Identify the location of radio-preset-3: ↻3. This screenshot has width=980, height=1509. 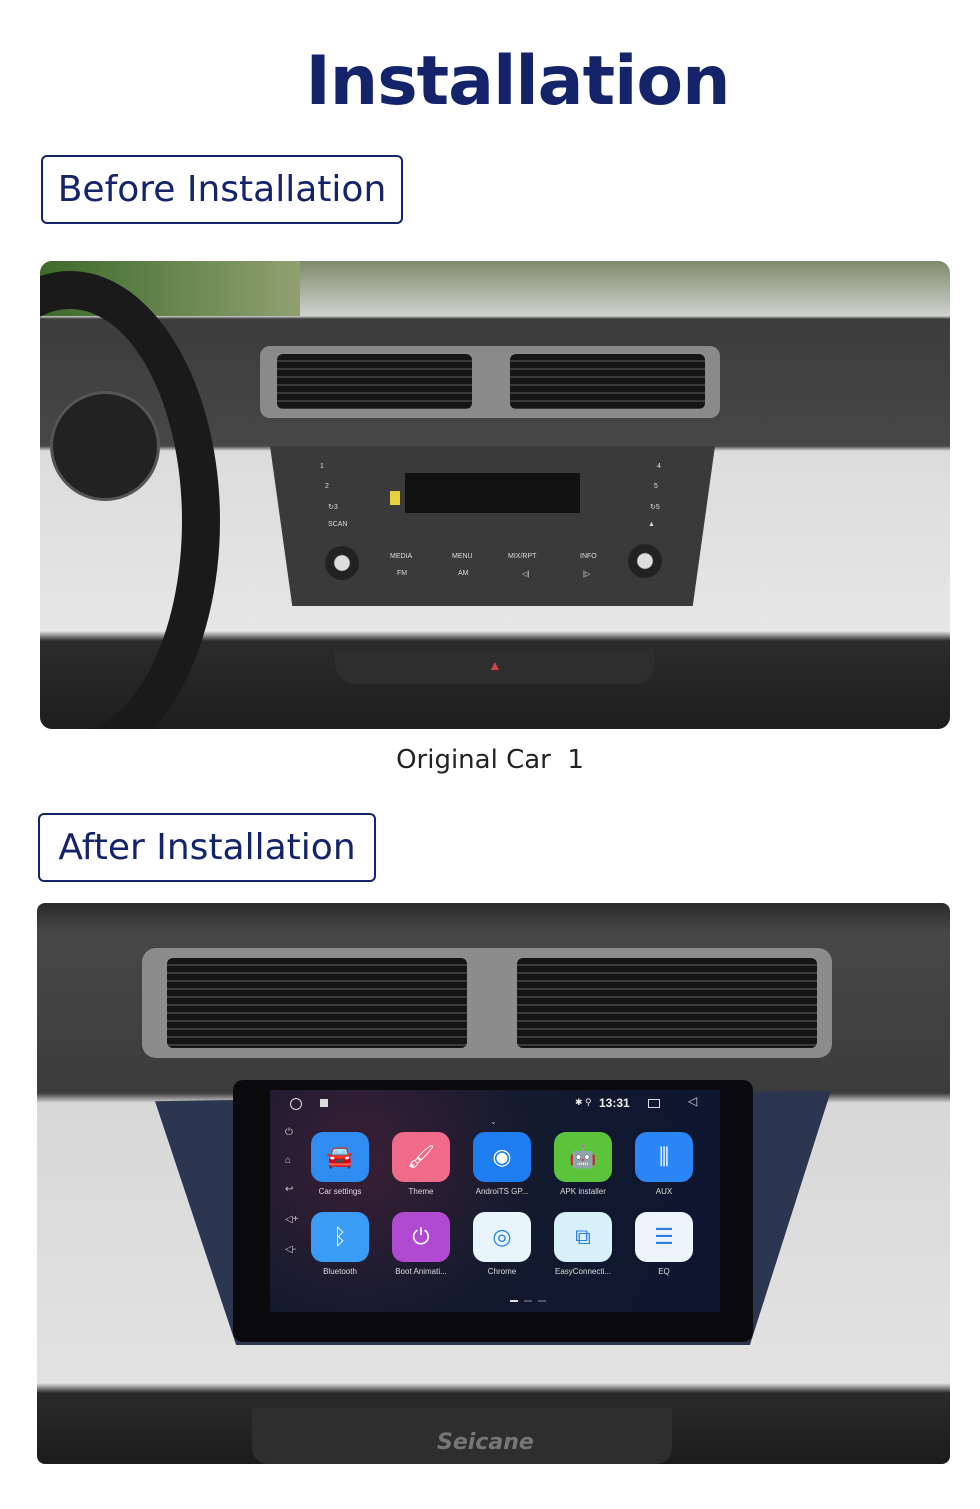
(333, 507).